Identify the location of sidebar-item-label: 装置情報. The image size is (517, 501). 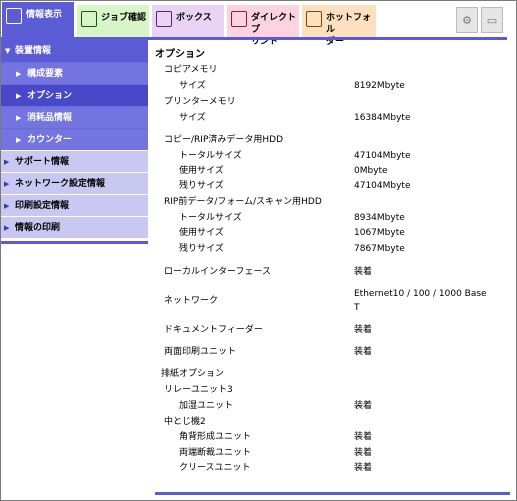
(33, 51).